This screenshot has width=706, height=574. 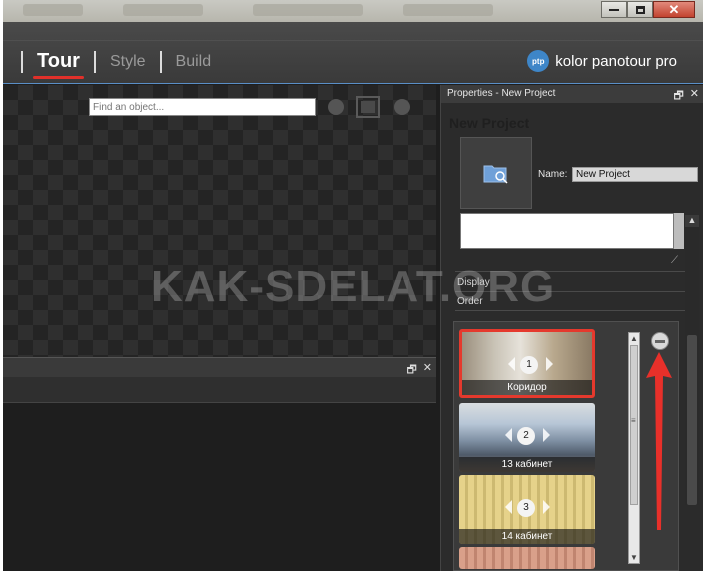 I want to click on maximize-button, so click(x=640, y=9).